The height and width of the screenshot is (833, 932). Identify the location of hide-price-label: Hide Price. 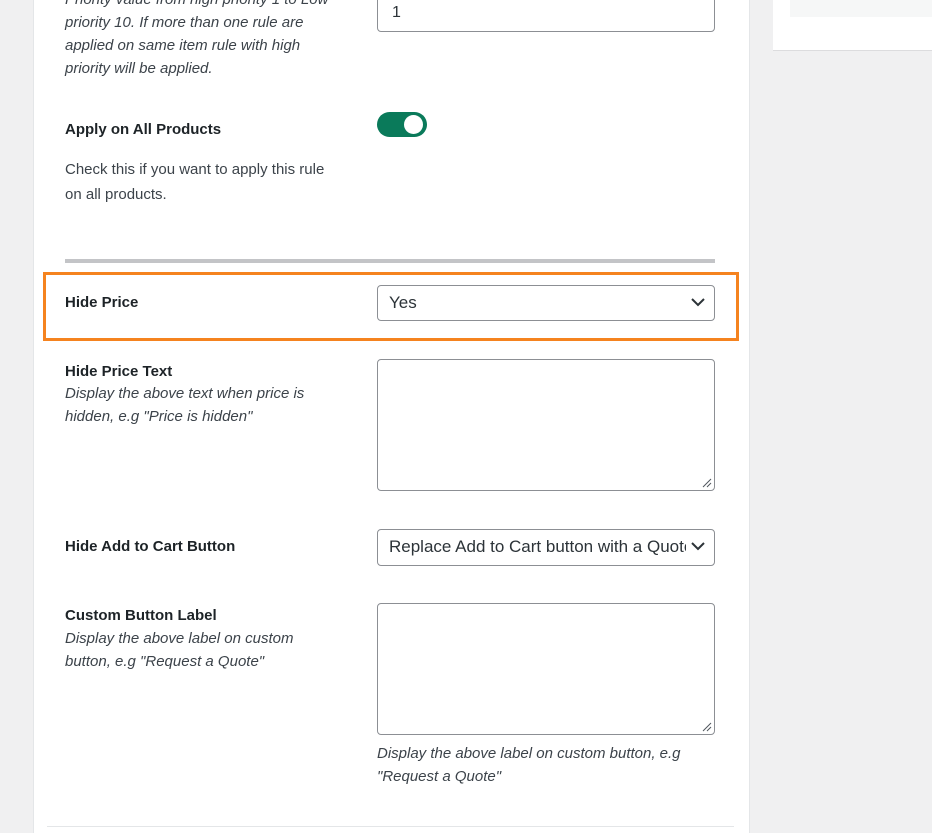
(102, 302).